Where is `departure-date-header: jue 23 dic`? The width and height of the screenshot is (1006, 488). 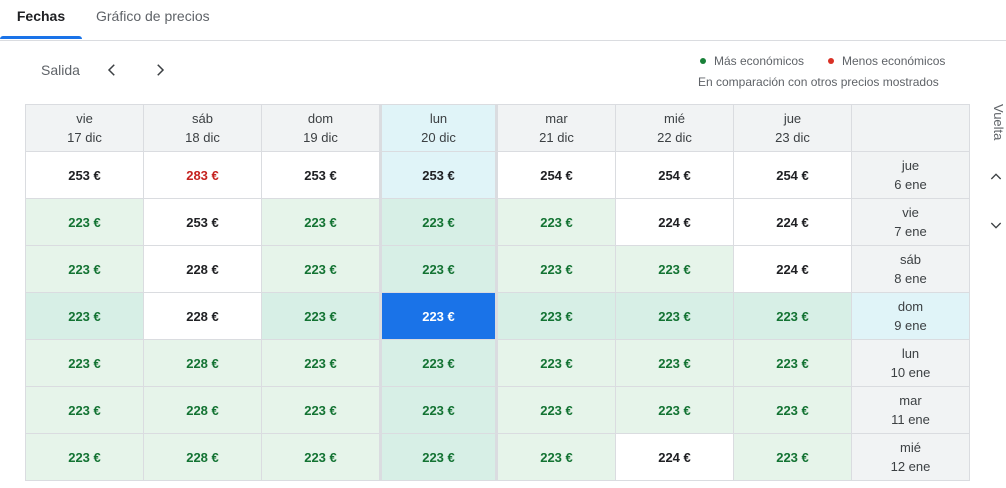
departure-date-header: jue 23 dic is located at coordinates (793, 128).